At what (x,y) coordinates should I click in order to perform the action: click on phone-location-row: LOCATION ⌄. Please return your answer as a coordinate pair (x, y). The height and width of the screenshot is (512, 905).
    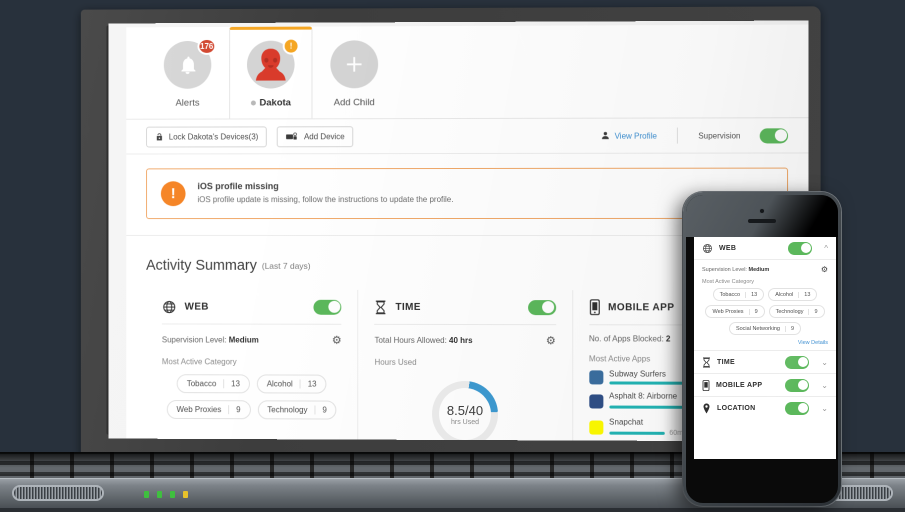
    Looking at the image, I should click on (765, 408).